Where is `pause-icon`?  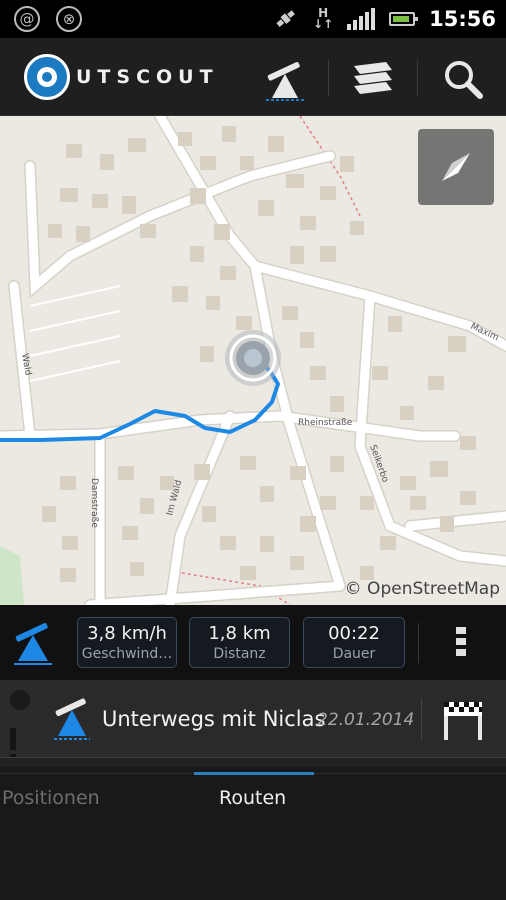 pause-icon is located at coordinates (19, 752).